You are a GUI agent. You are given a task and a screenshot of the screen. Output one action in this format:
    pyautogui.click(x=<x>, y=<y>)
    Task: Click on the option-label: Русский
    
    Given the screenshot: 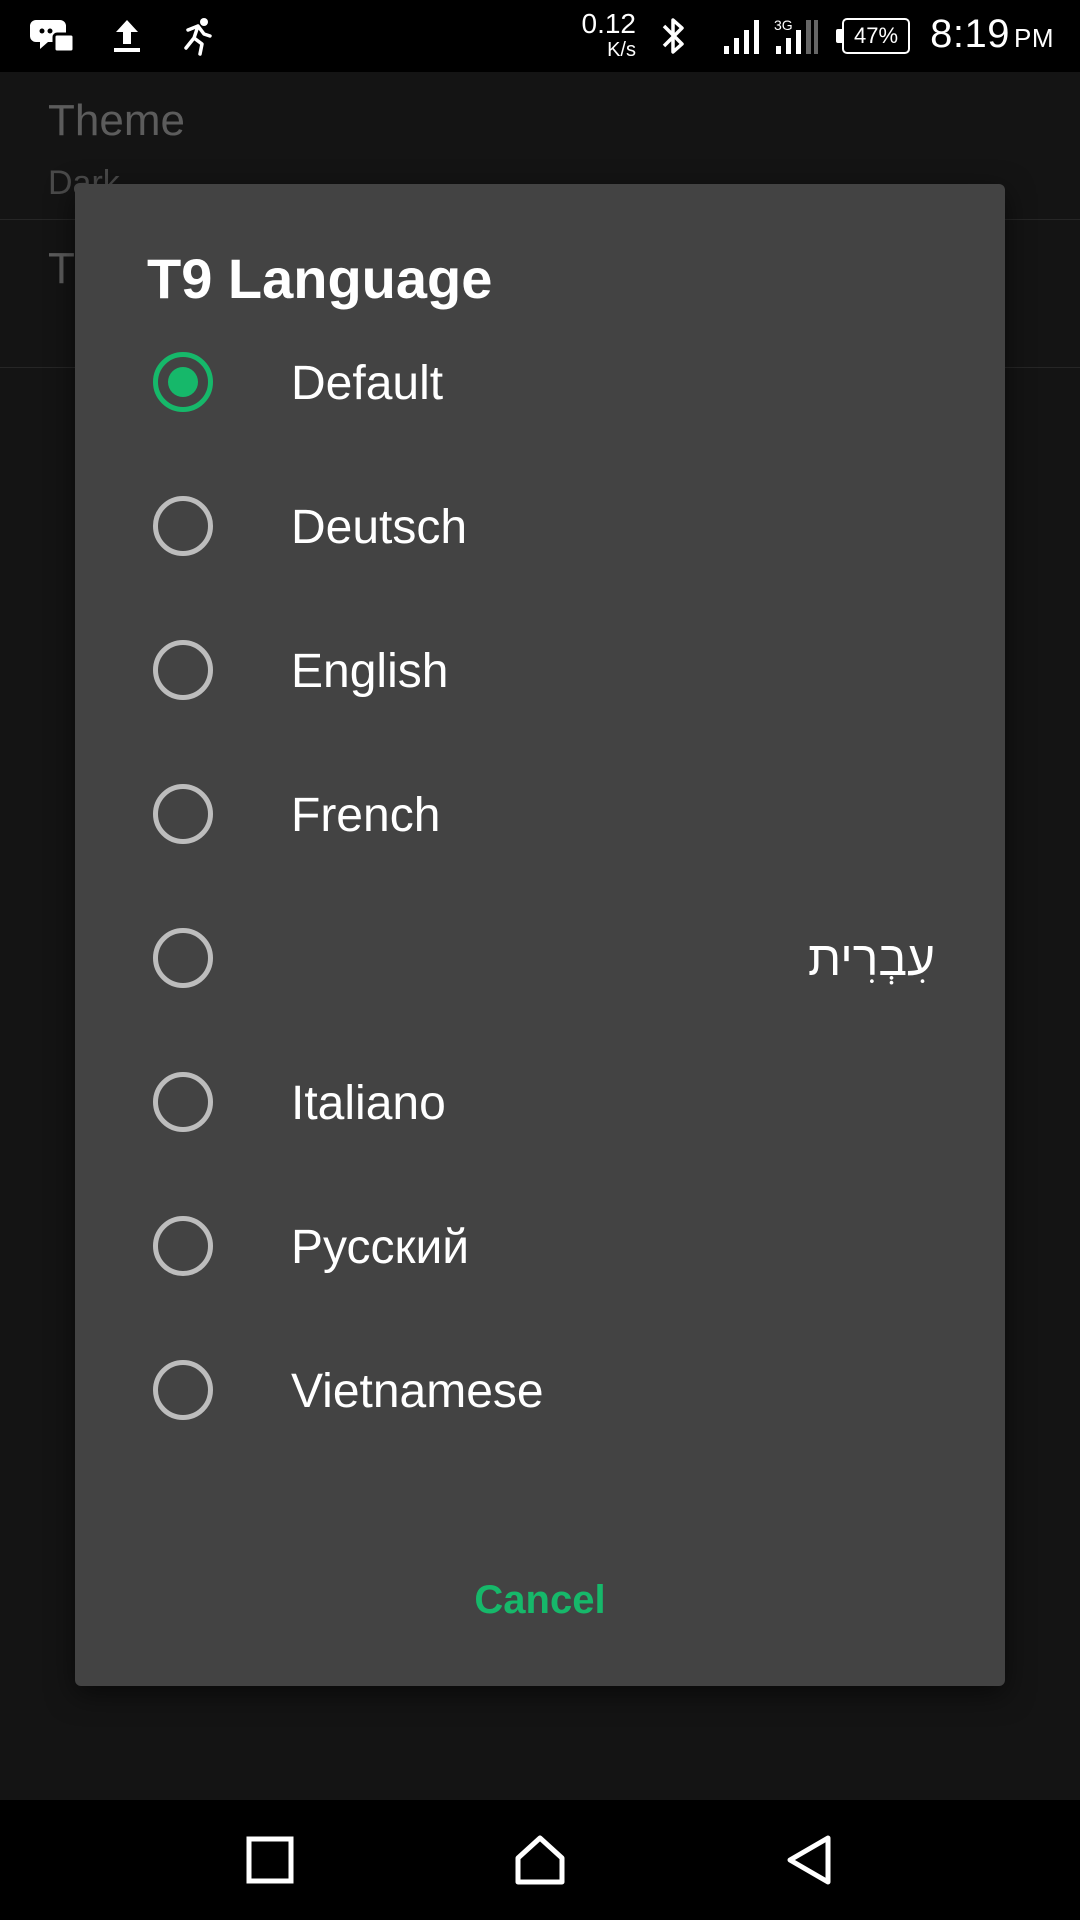 What is the action you would take?
    pyautogui.click(x=380, y=1247)
    